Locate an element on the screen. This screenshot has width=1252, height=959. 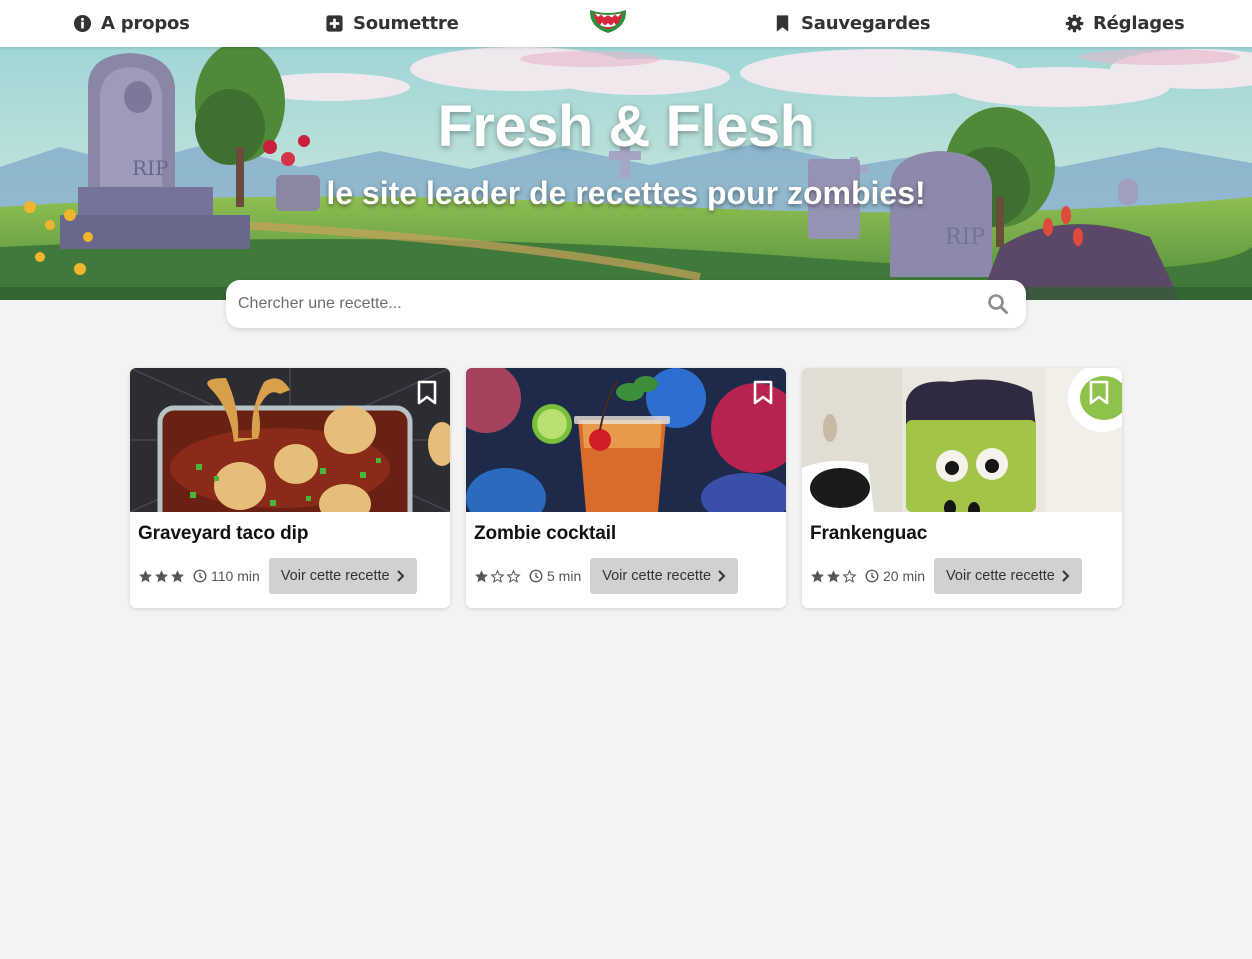
search-bar is located at coordinates (626, 304).